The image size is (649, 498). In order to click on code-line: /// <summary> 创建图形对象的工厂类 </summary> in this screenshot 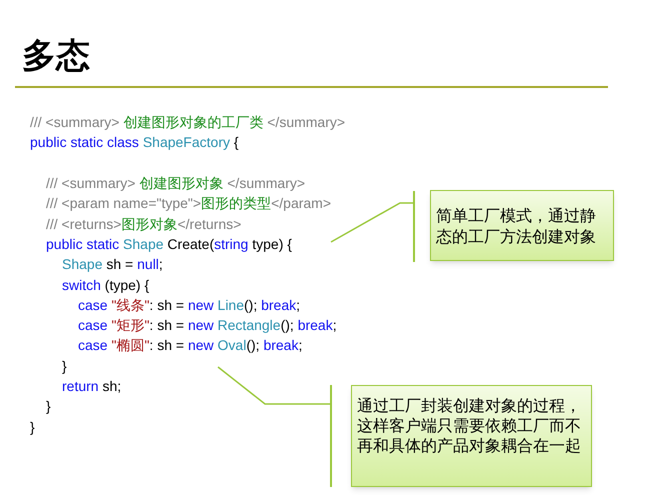, I will do `click(188, 122)`.